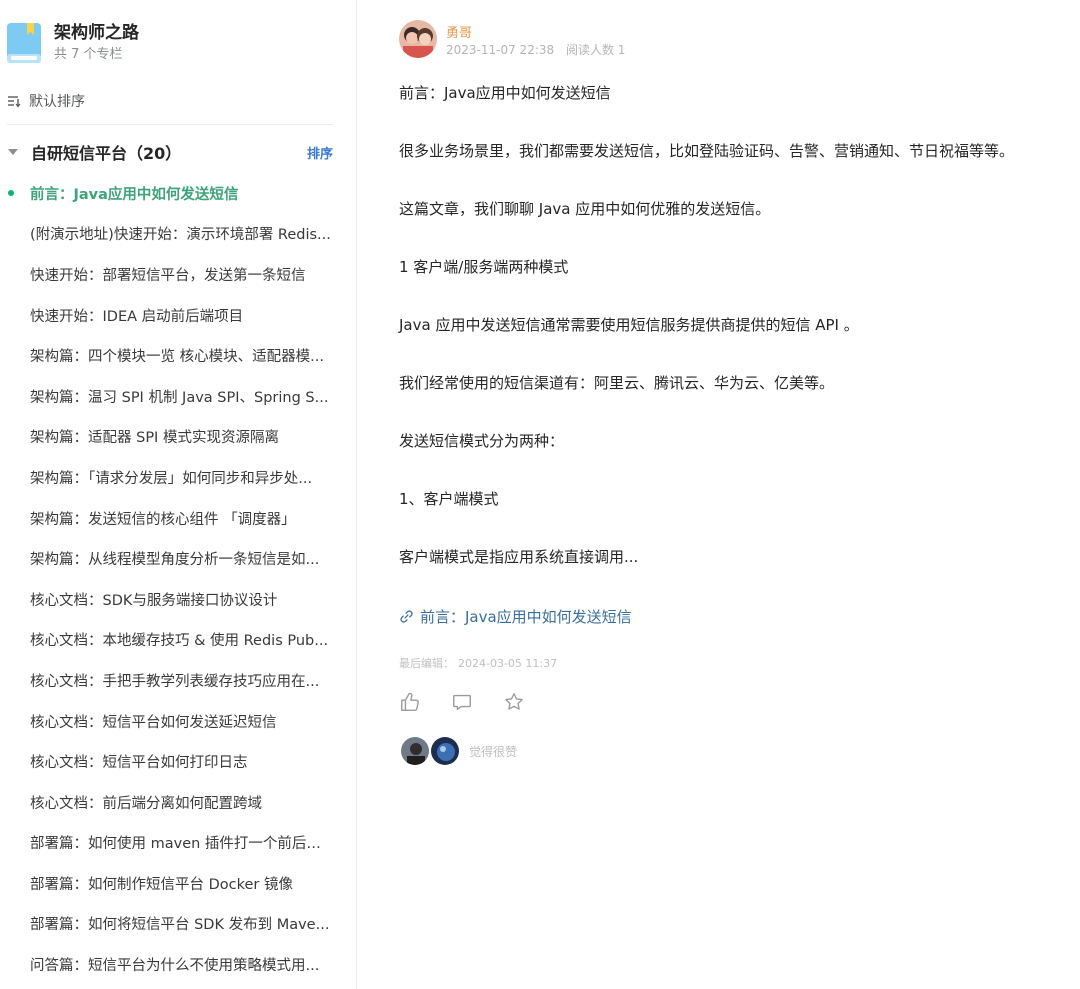 Image resolution: width=1080 pixels, height=989 pixels. I want to click on article-paragraph: Java 应用中发送短信通常需要使用短信服务提供商提供的短信 API 。, so click(629, 325).